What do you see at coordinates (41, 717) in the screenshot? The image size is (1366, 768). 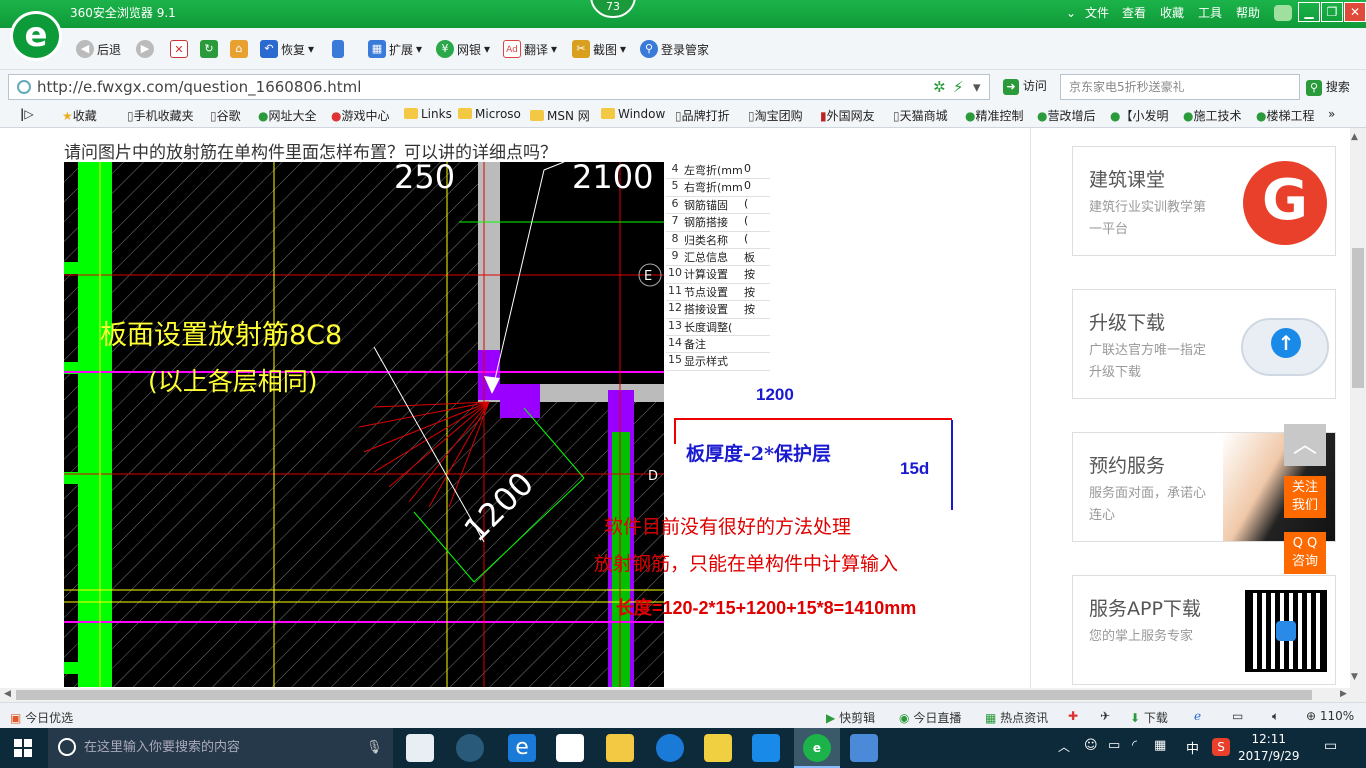 I see `today-picks: ▣ 今日优选` at bounding box center [41, 717].